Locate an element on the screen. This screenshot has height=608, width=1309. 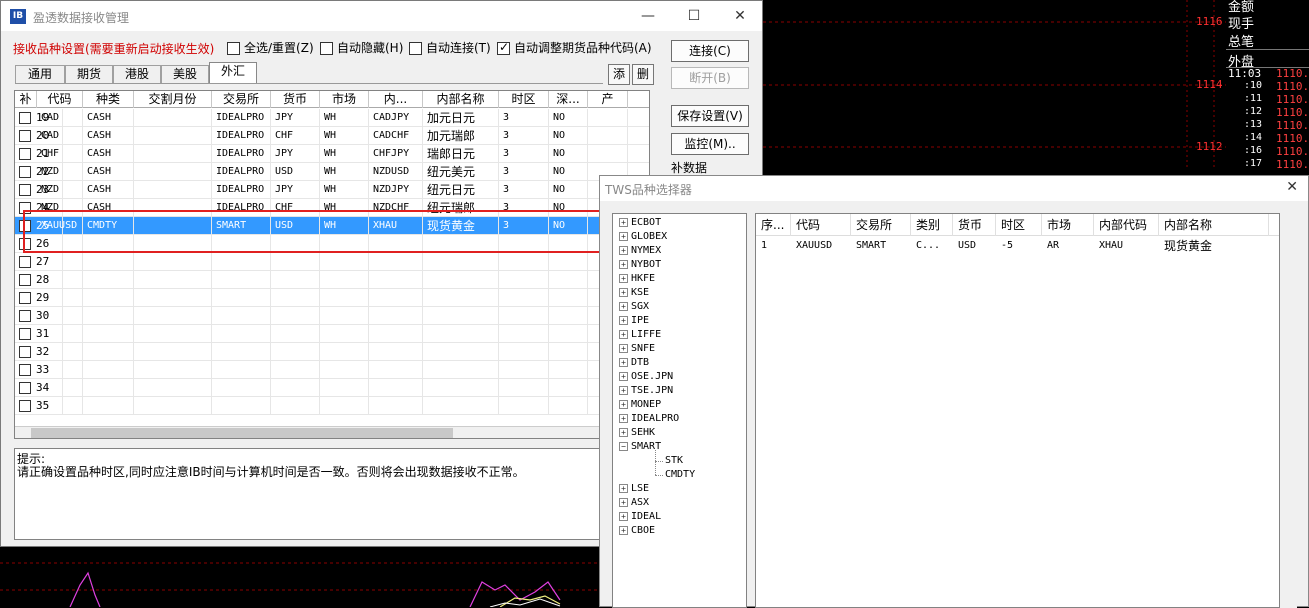
add-button: 添 is located at coordinates (619, 74).